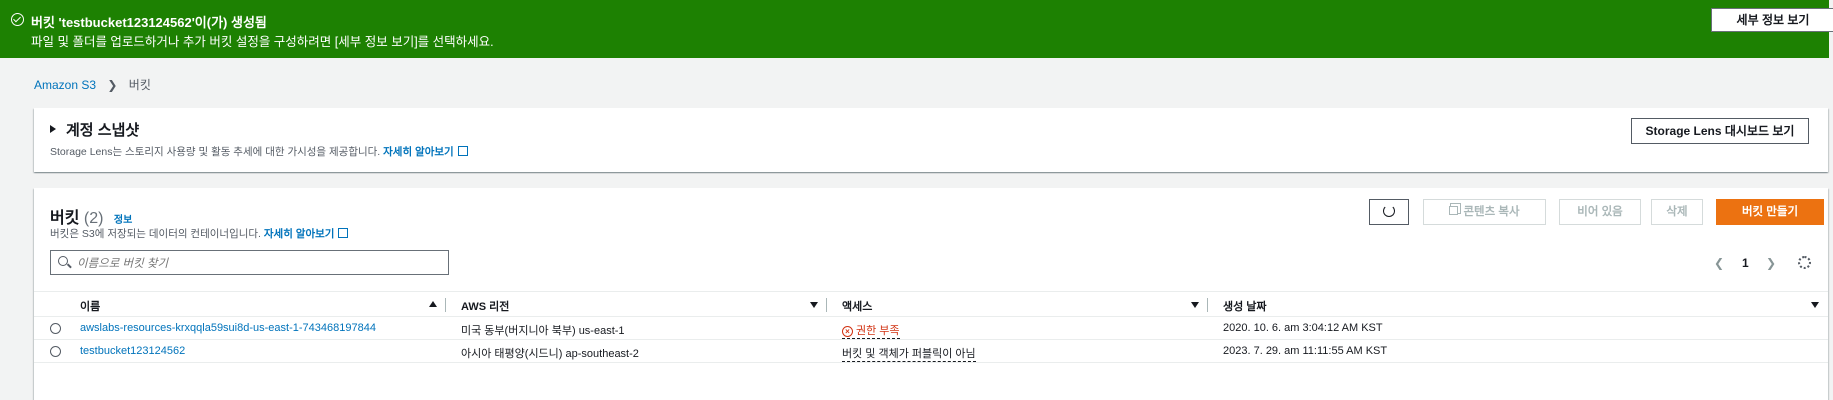 The height and width of the screenshot is (400, 1833). What do you see at coordinates (418, 152) in the screenshot?
I see `lens-learn-more-link: 자세히 알아보기` at bounding box center [418, 152].